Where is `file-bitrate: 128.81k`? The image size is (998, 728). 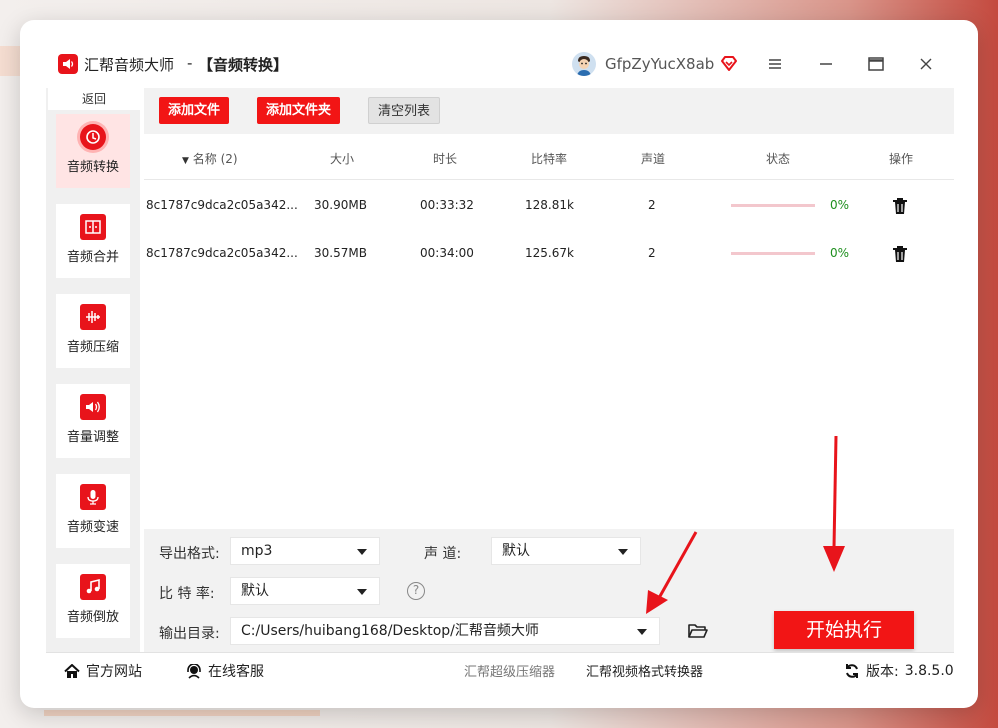
file-bitrate: 128.81k is located at coordinates (549, 205).